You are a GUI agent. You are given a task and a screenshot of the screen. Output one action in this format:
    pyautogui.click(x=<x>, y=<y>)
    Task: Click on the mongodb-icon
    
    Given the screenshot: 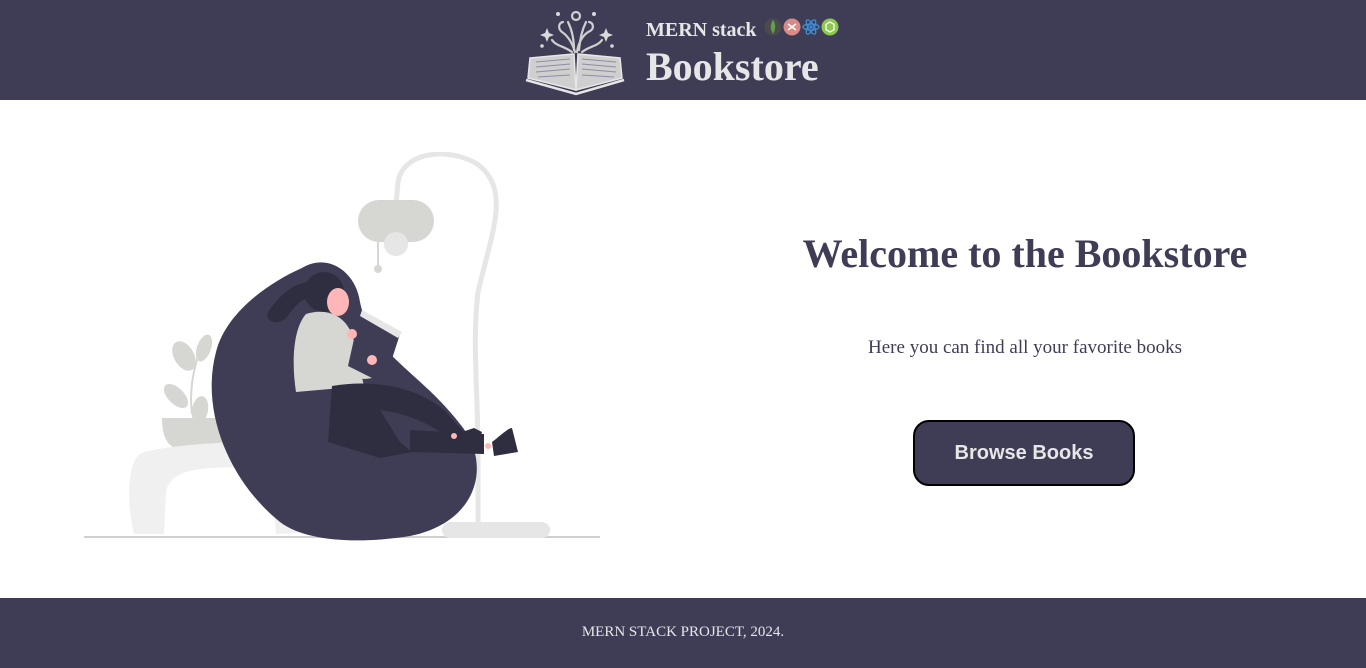 What is the action you would take?
    pyautogui.click(x=773, y=27)
    